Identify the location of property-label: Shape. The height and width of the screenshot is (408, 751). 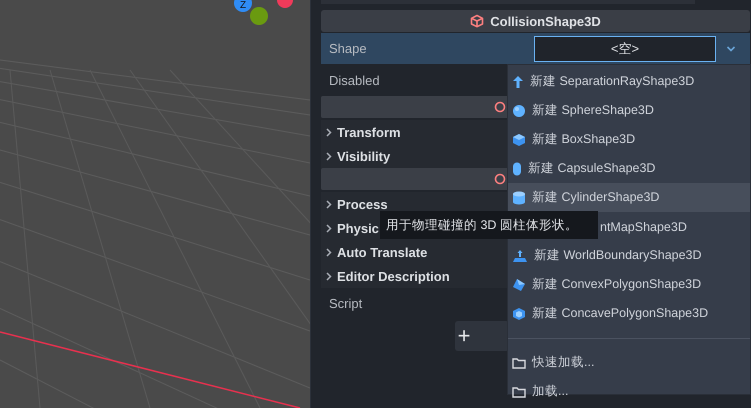
(348, 48).